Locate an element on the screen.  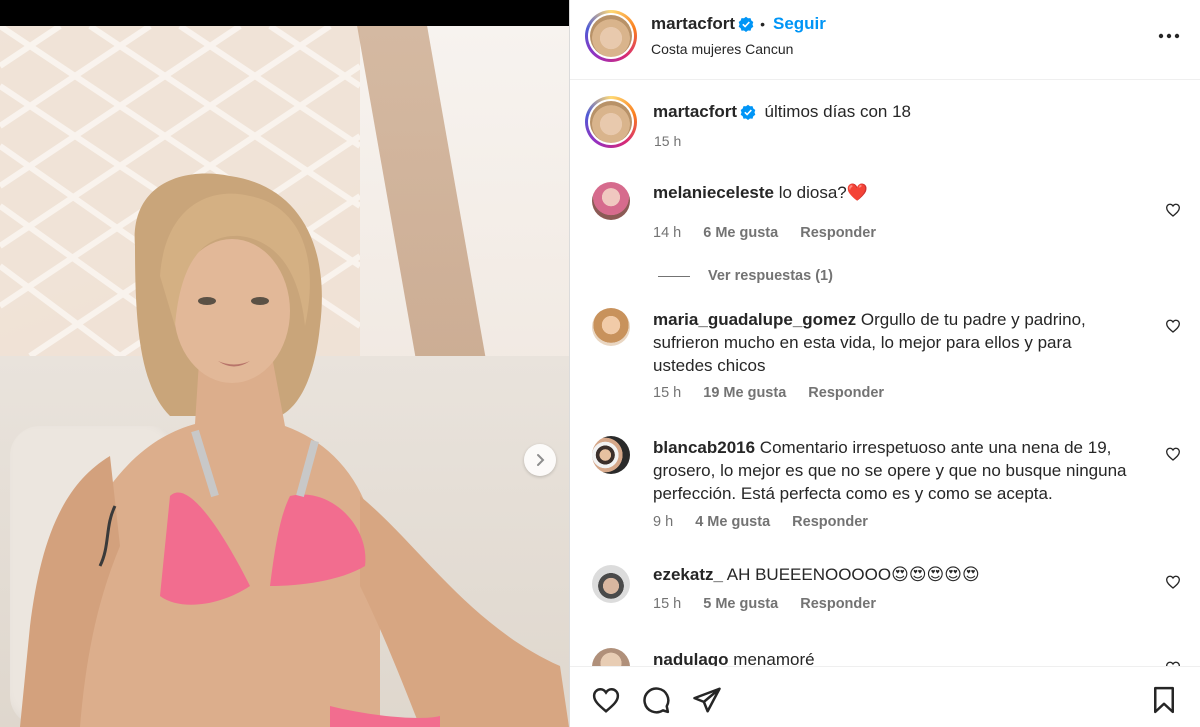
caption-author-avatar is located at coordinates (611, 122).